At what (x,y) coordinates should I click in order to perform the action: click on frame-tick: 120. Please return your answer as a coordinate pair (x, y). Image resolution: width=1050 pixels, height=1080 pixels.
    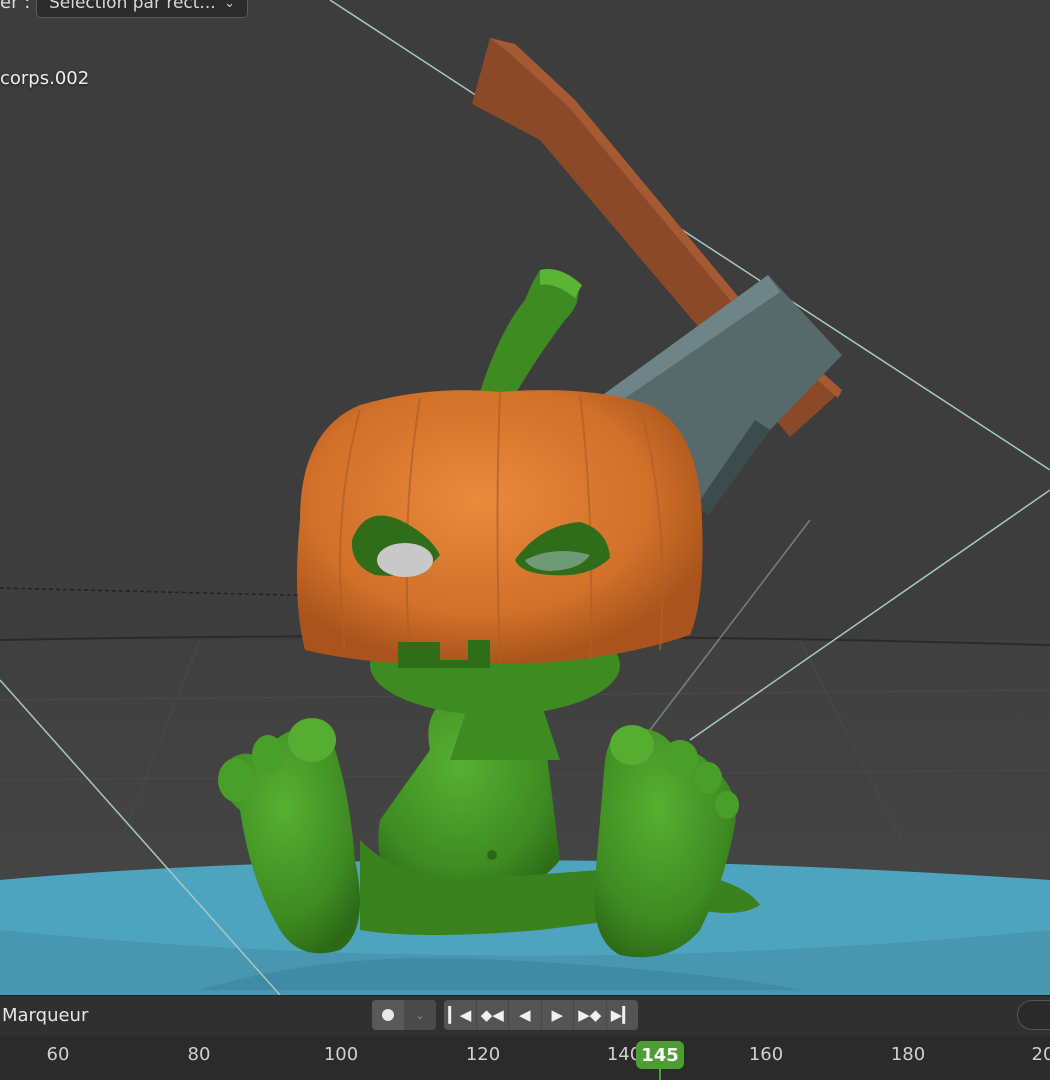
    Looking at the image, I should click on (483, 1054).